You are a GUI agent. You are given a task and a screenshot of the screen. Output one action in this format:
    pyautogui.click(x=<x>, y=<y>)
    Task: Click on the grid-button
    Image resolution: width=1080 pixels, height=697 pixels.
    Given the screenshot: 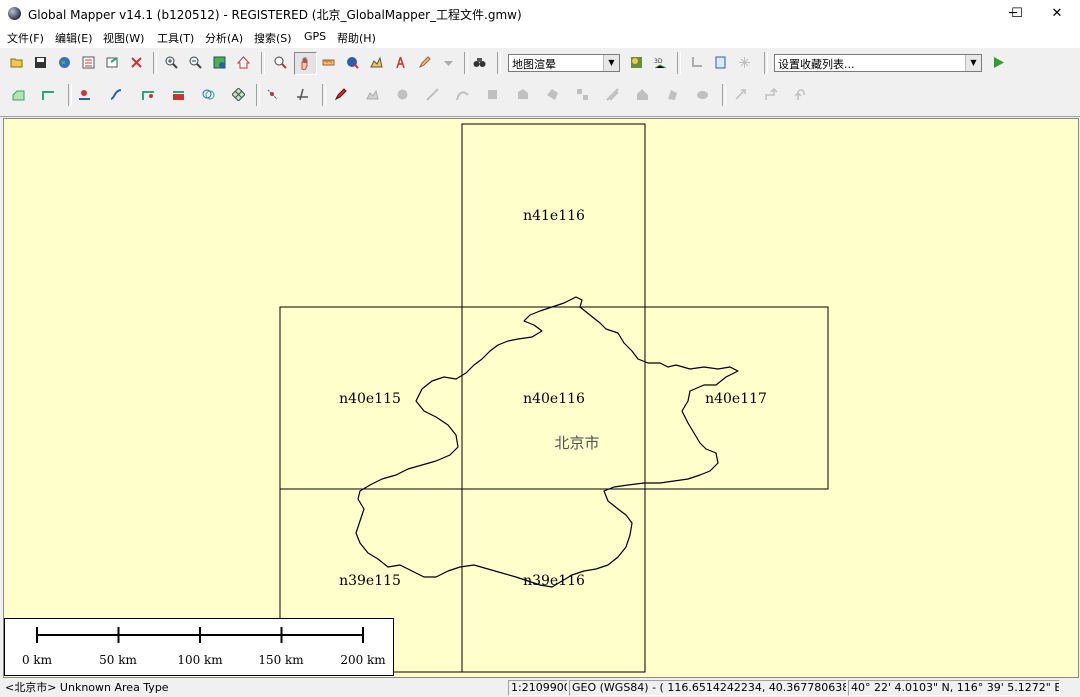 What is the action you would take?
    pyautogui.click(x=239, y=95)
    